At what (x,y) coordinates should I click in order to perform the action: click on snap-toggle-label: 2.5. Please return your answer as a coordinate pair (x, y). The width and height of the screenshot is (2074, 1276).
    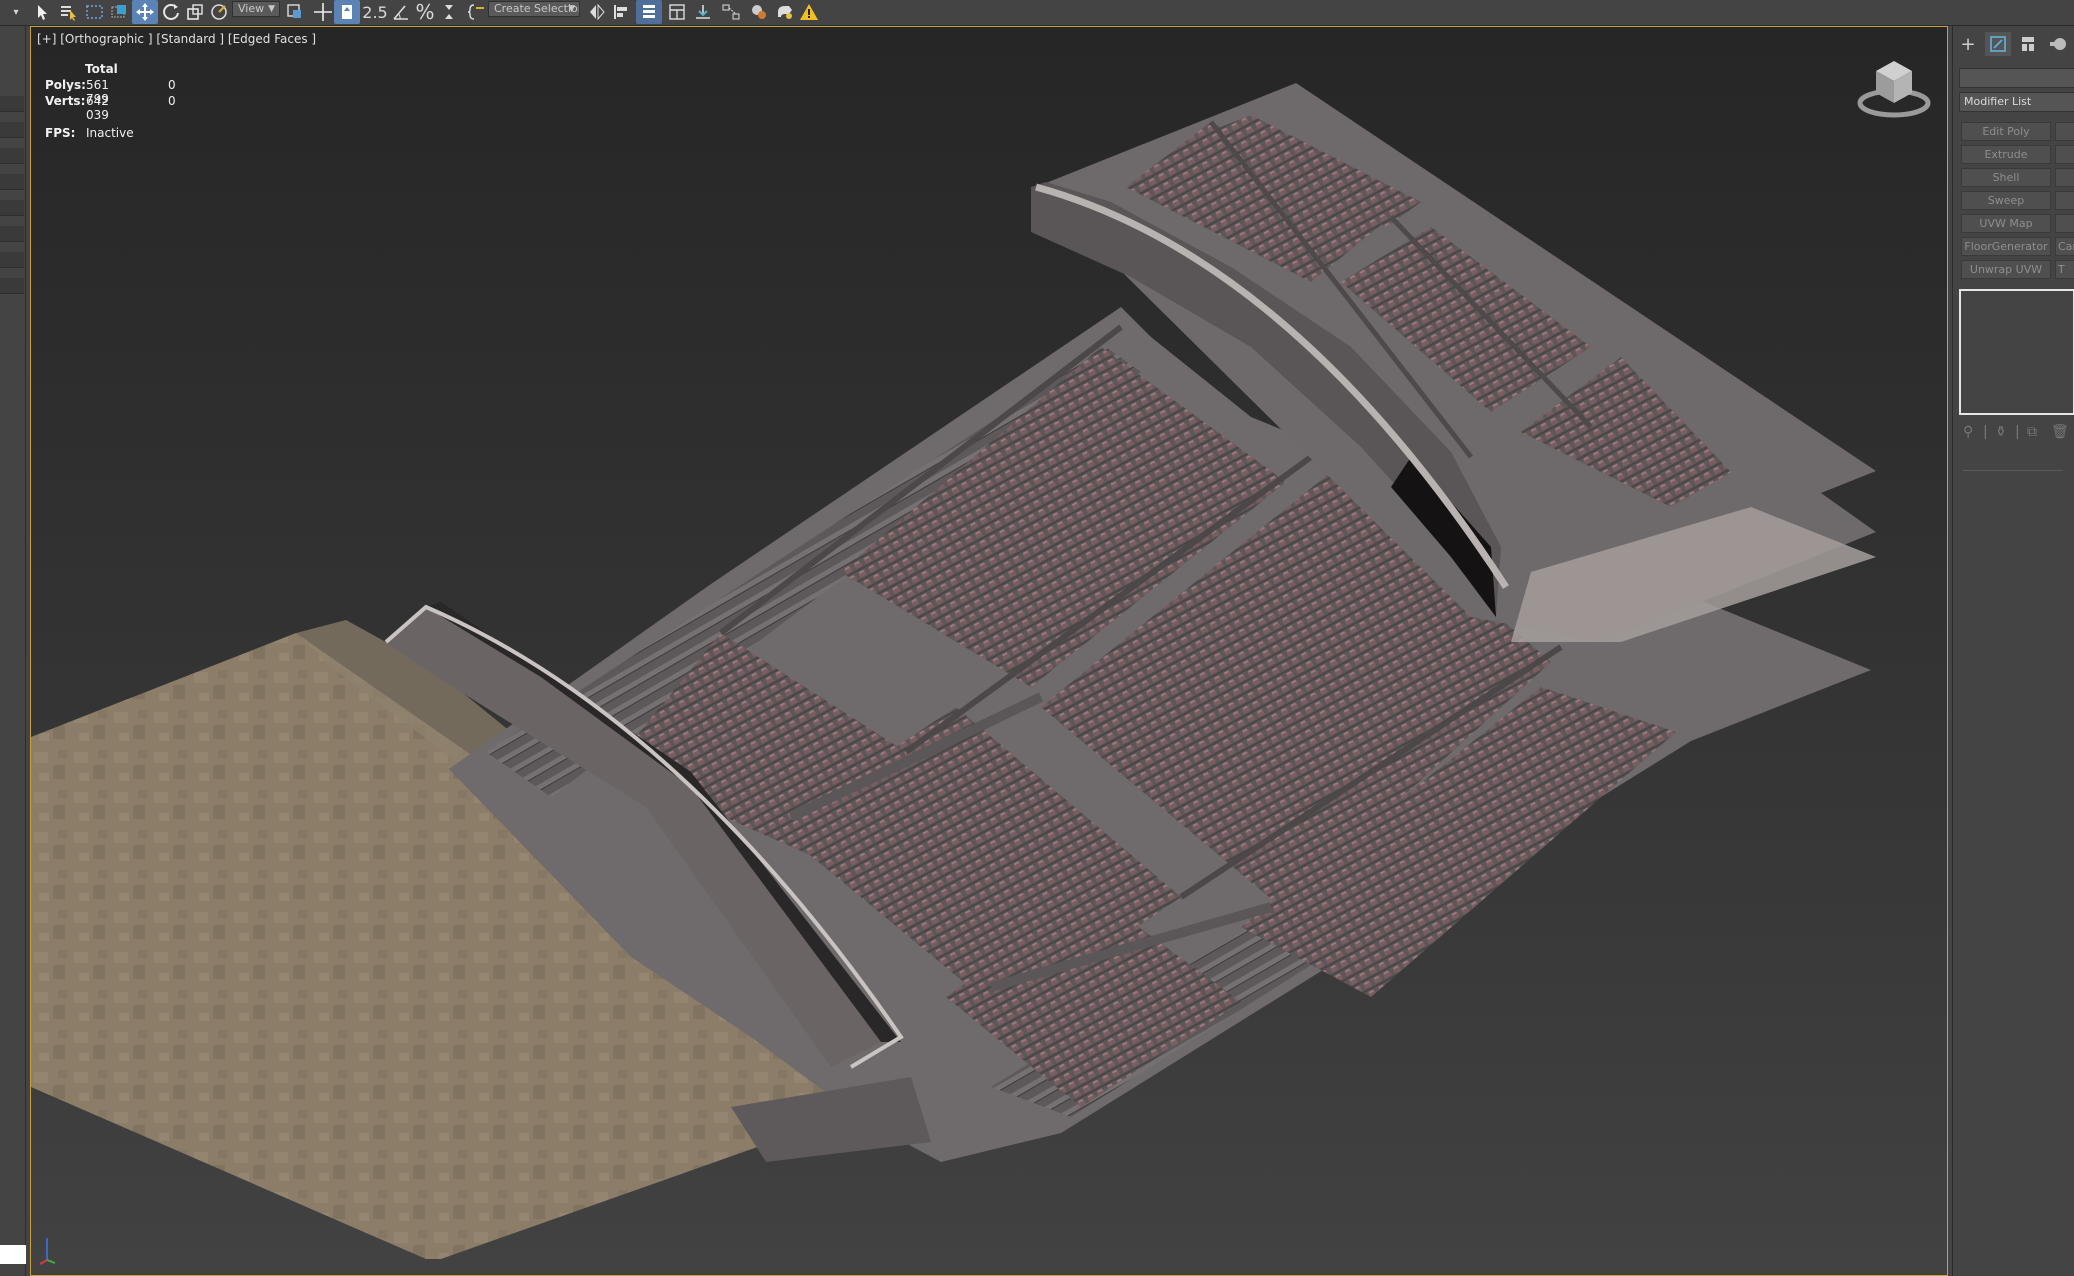
    Looking at the image, I should click on (375, 12).